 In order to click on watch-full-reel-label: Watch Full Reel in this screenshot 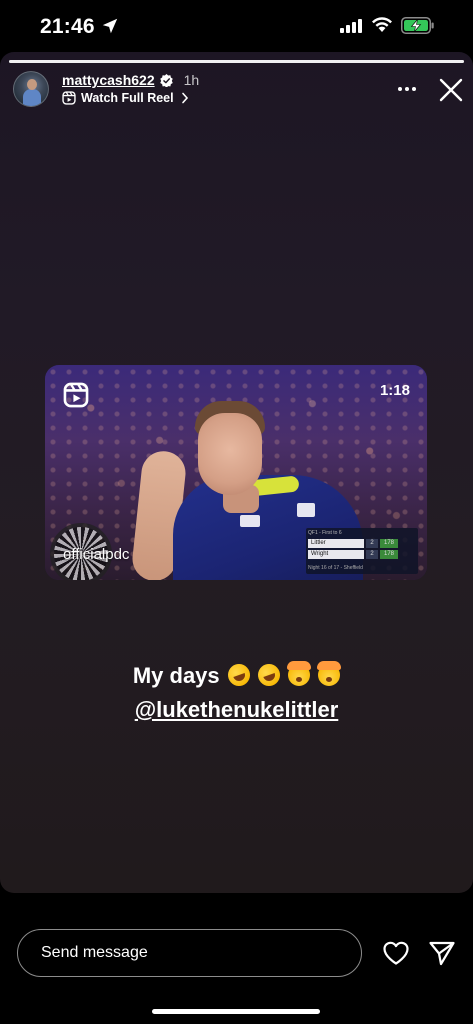, I will do `click(127, 98)`.